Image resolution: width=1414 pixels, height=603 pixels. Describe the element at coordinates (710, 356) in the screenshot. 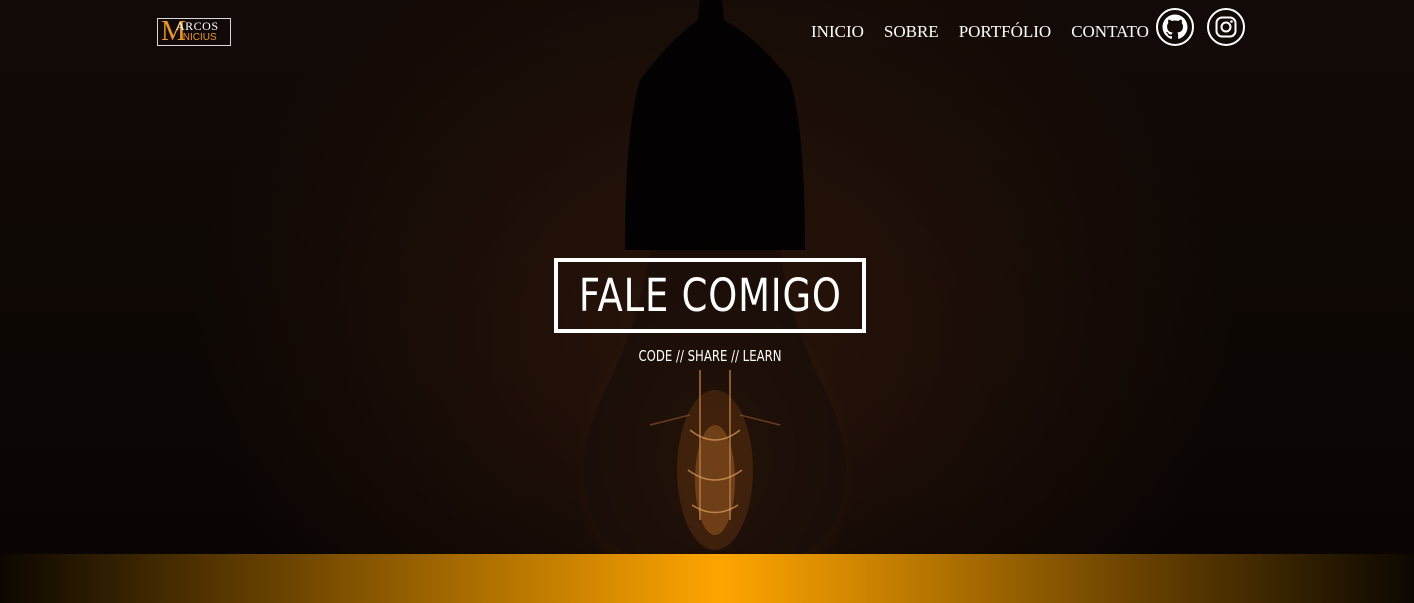

I see `hero-tagline: CODE // SHARE // LEARN` at that location.